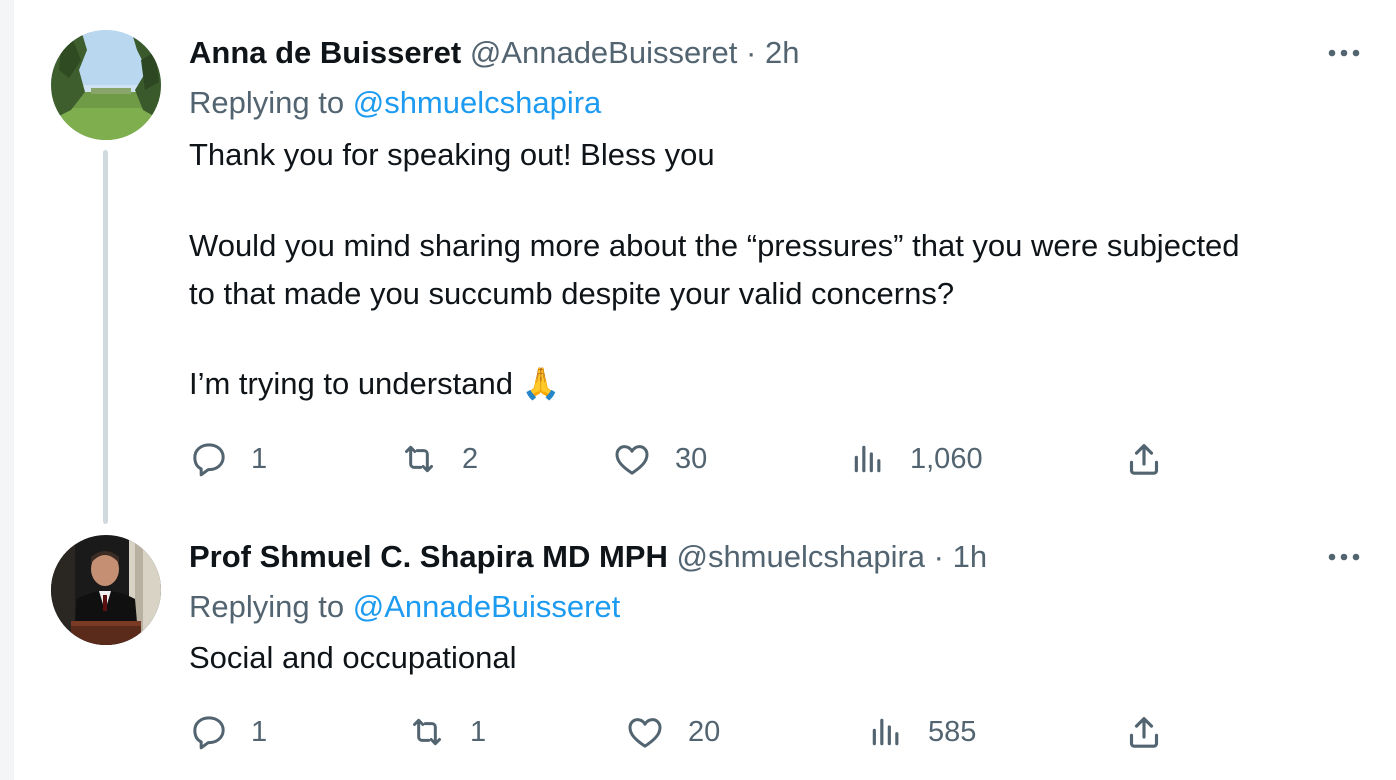  Describe the element at coordinates (946, 458) in the screenshot. I see `views-count: 1,060` at that location.